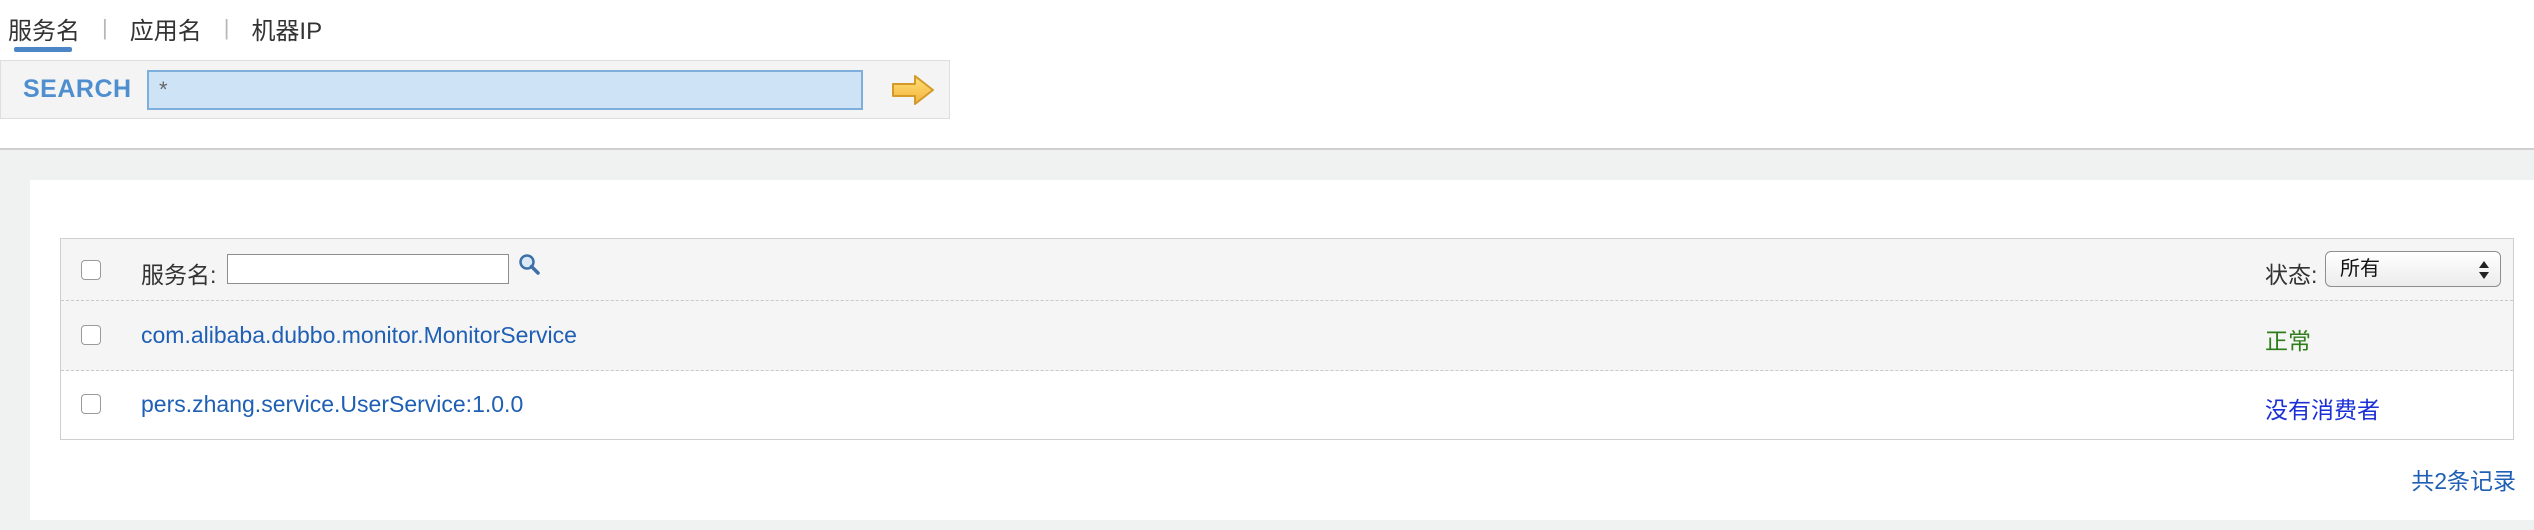 The image size is (2534, 530). I want to click on service-name-label: 服务名:, so click(179, 275).